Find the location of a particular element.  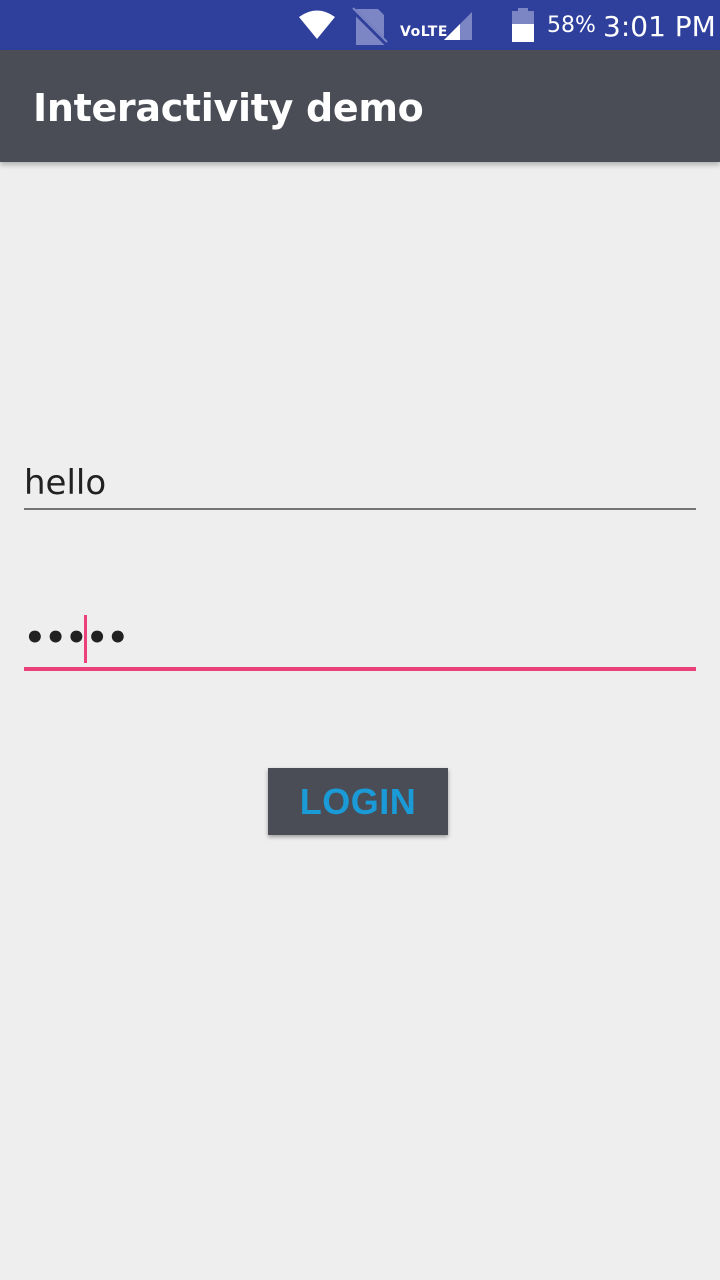

app-bar: Interactivity demo is located at coordinates (360, 106).